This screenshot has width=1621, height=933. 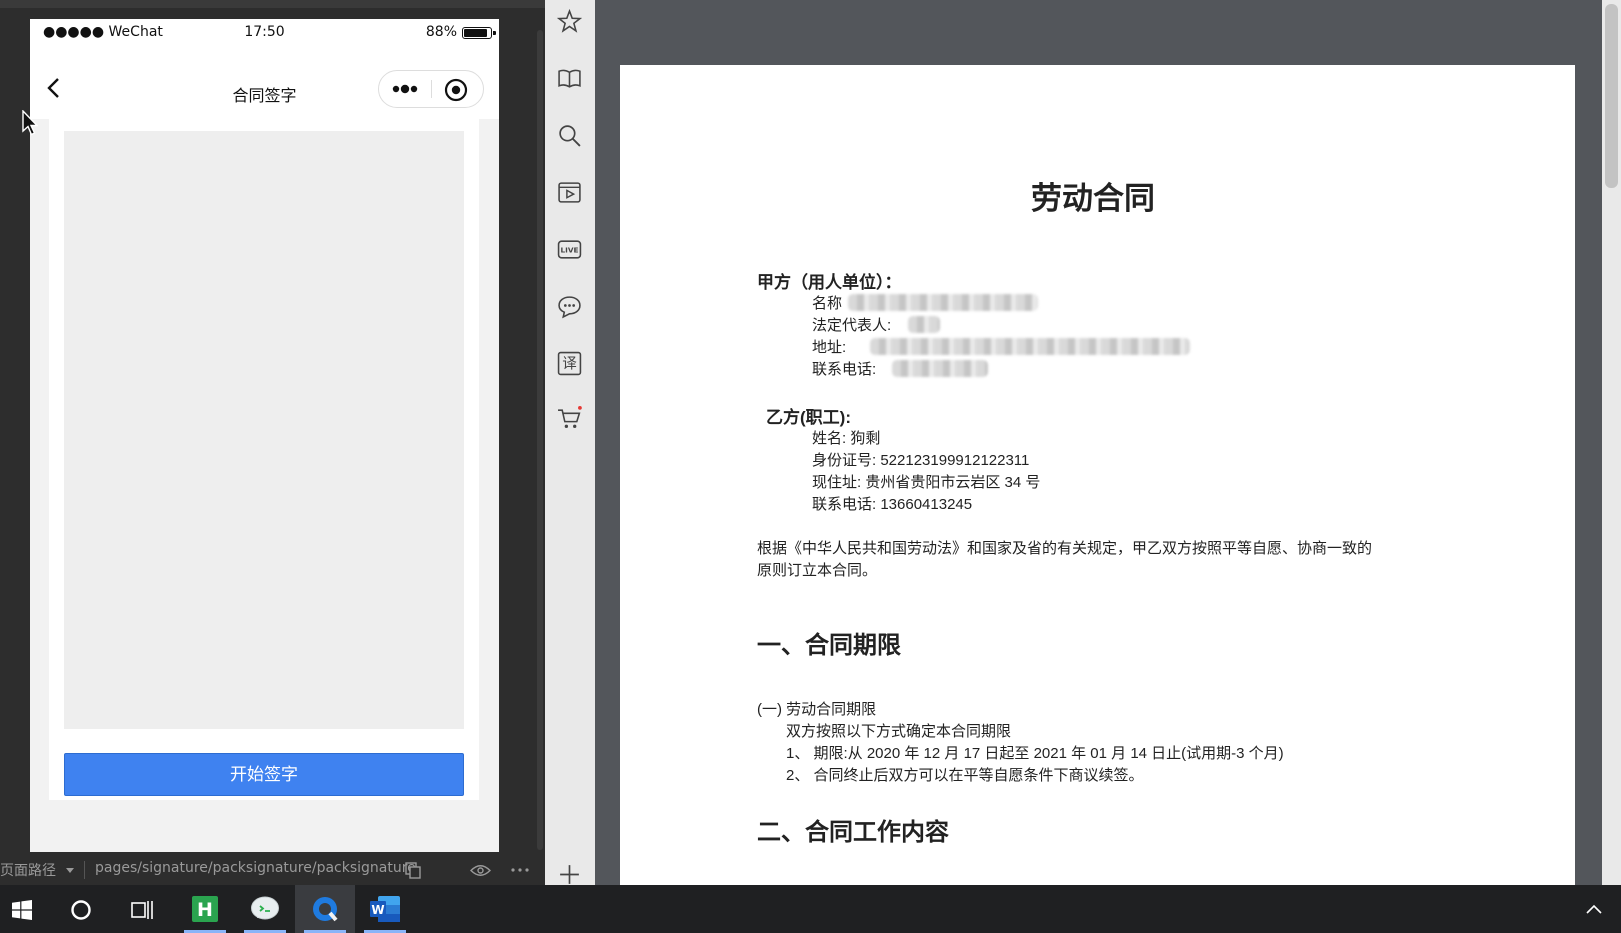 What do you see at coordinates (1611, 96) in the screenshot?
I see `scrollbar-thumb` at bounding box center [1611, 96].